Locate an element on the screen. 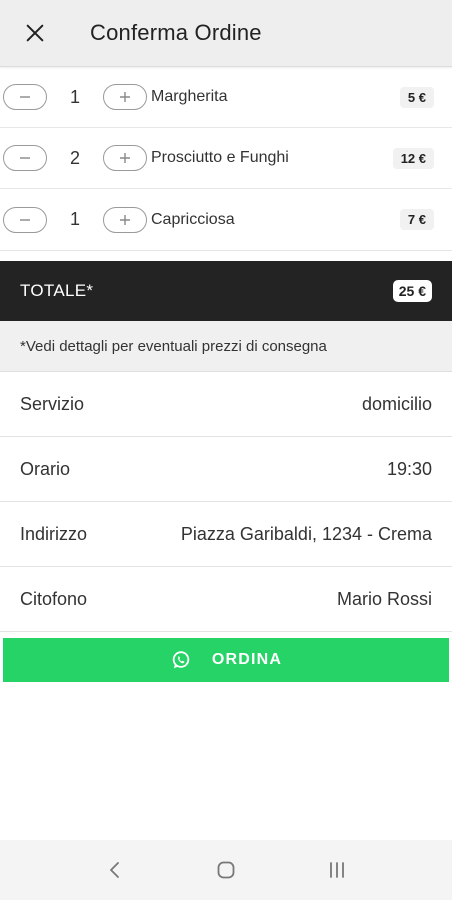 The width and height of the screenshot is (452, 900). item-price: 7 € is located at coordinates (416, 219).